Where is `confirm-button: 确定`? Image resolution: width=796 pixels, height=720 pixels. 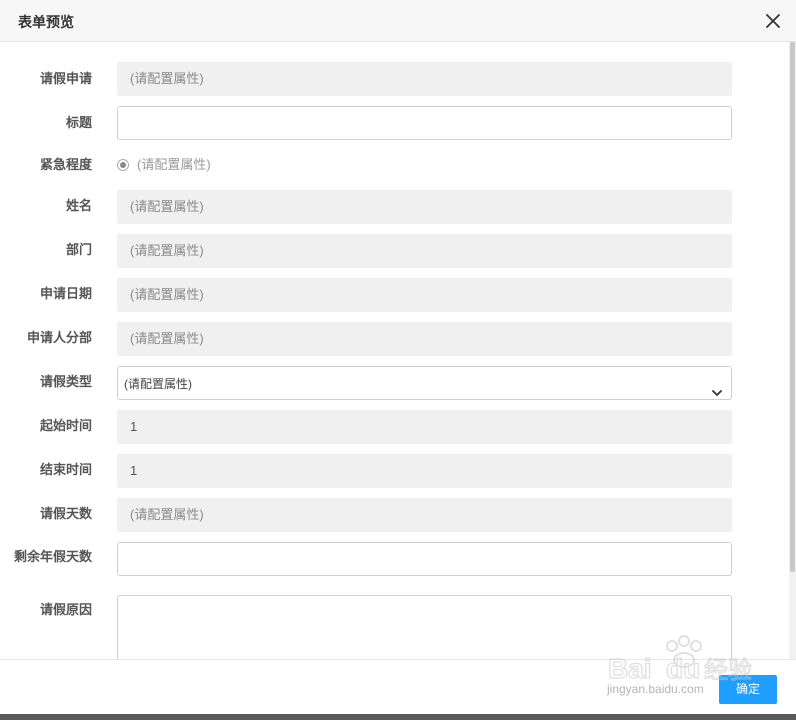 confirm-button: 确定 is located at coordinates (748, 689).